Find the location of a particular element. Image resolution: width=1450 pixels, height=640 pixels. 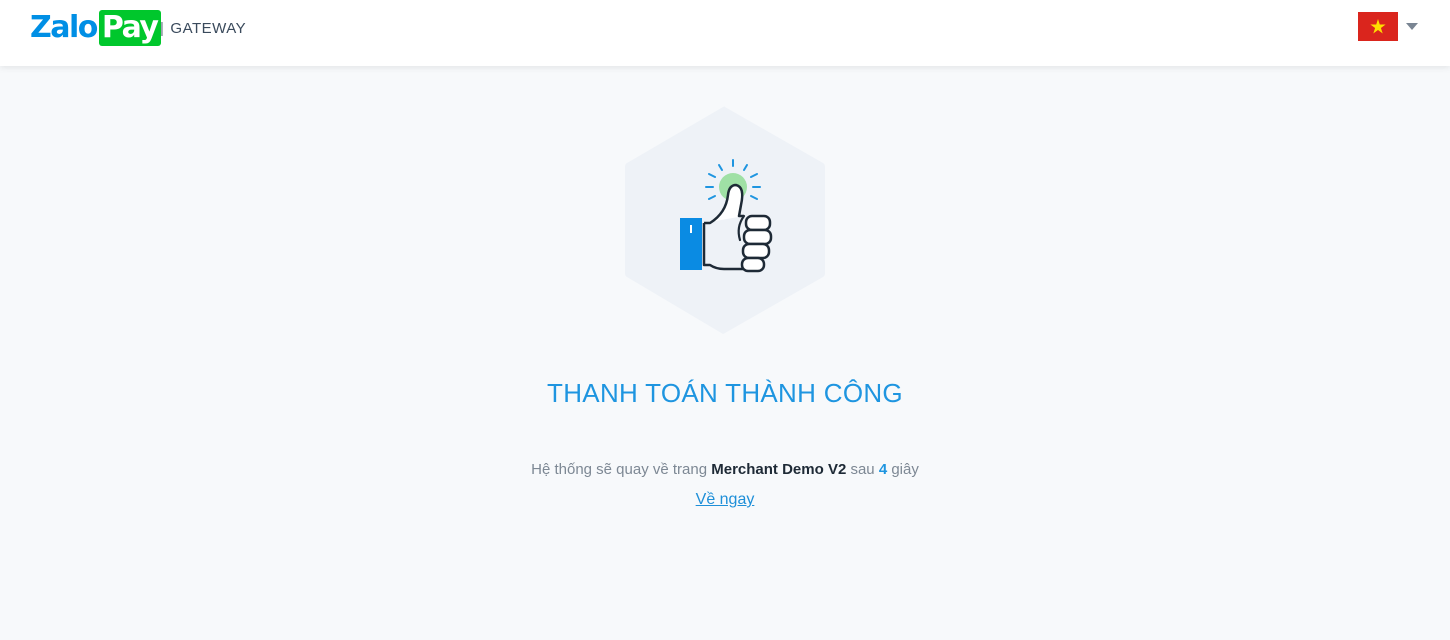

message-middle: sau is located at coordinates (862, 469).